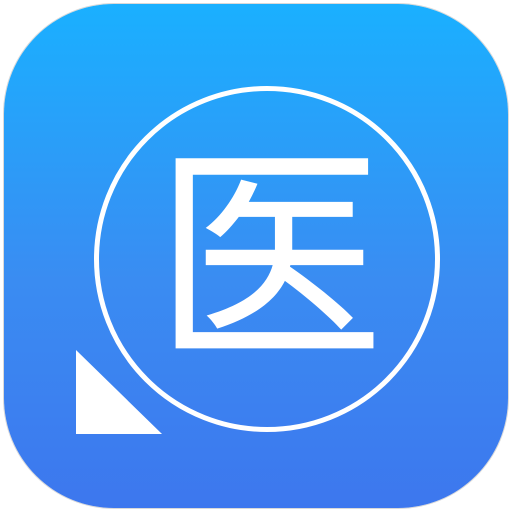 The image size is (512, 512). Describe the element at coordinates (119, 392) in the screenshot. I see `magnifier-handle-triangle-icon` at that location.